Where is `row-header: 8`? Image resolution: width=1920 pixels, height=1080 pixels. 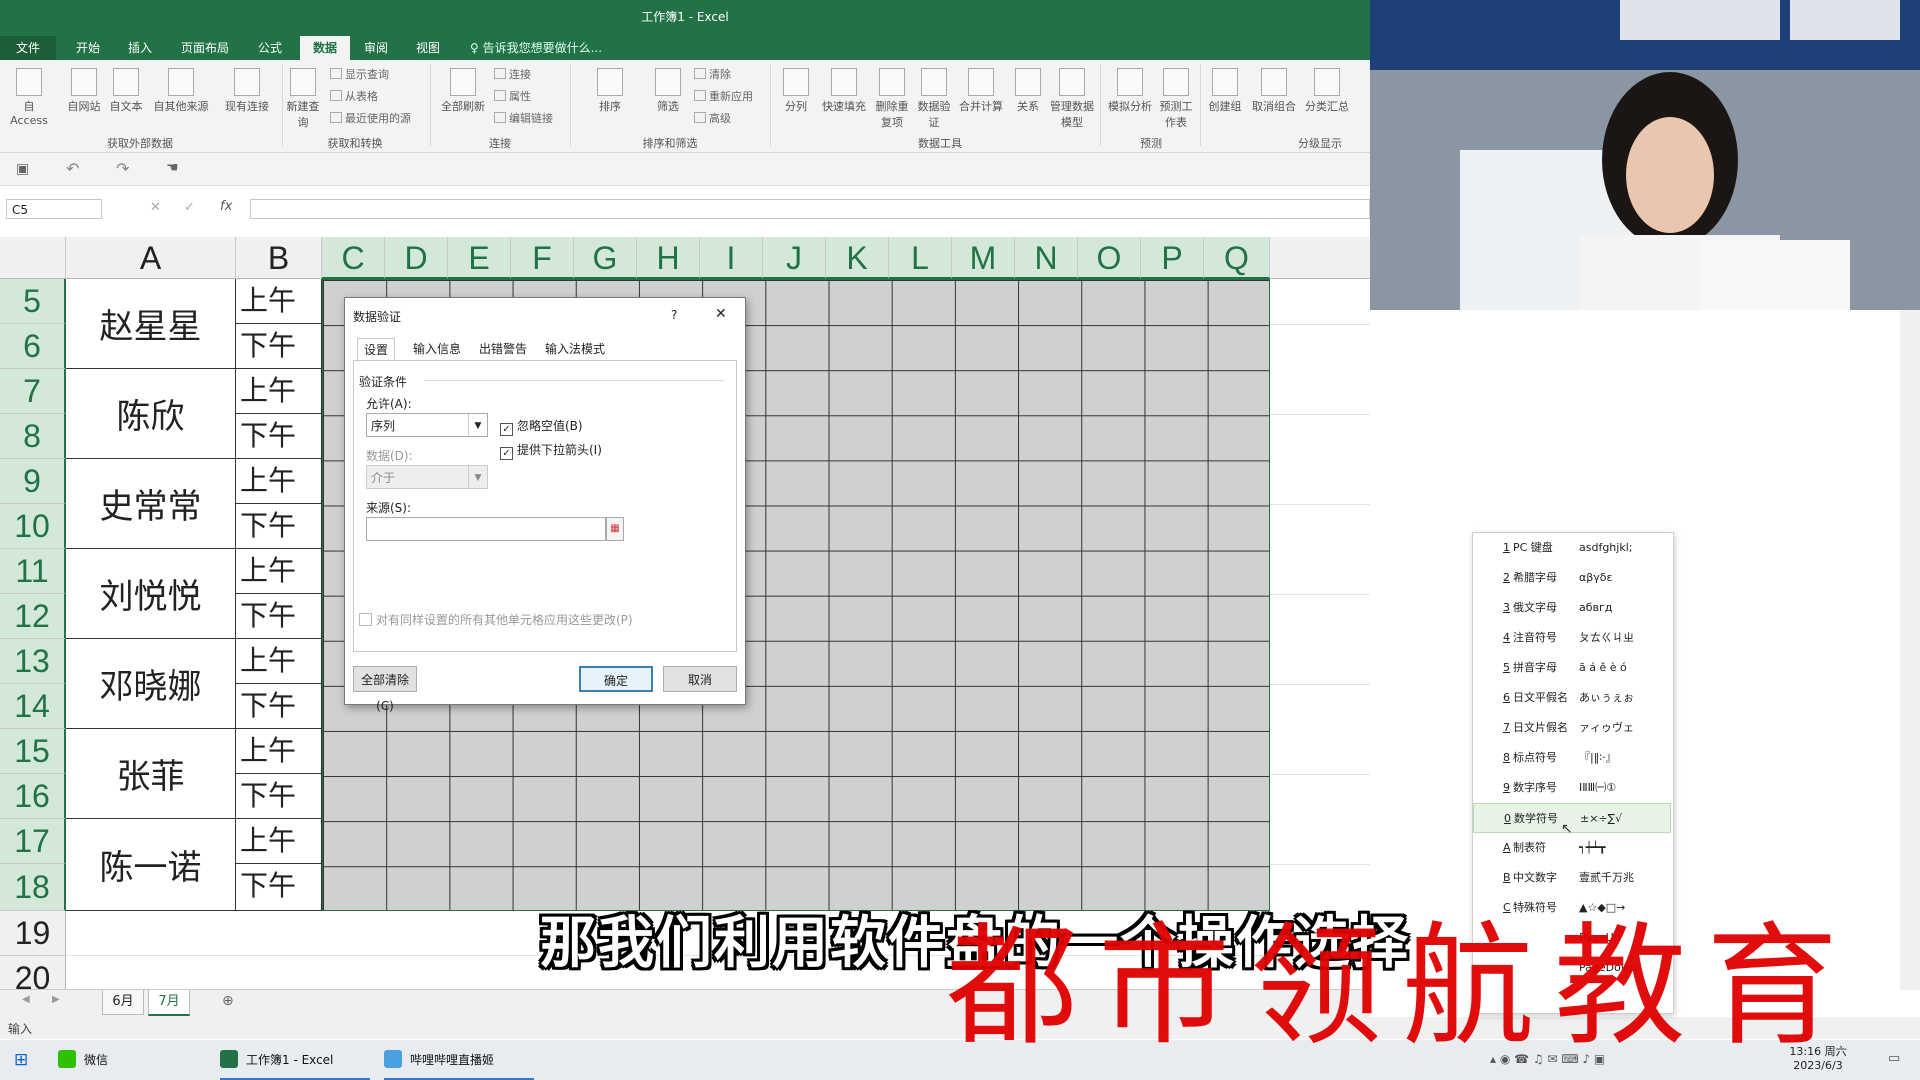 row-header: 8 is located at coordinates (33, 436).